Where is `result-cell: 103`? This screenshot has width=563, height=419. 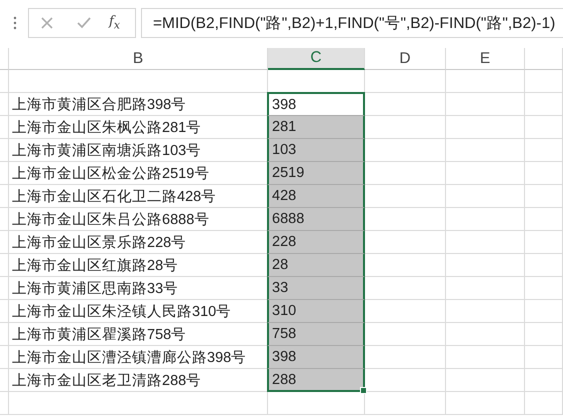
result-cell: 103 is located at coordinates (316, 150).